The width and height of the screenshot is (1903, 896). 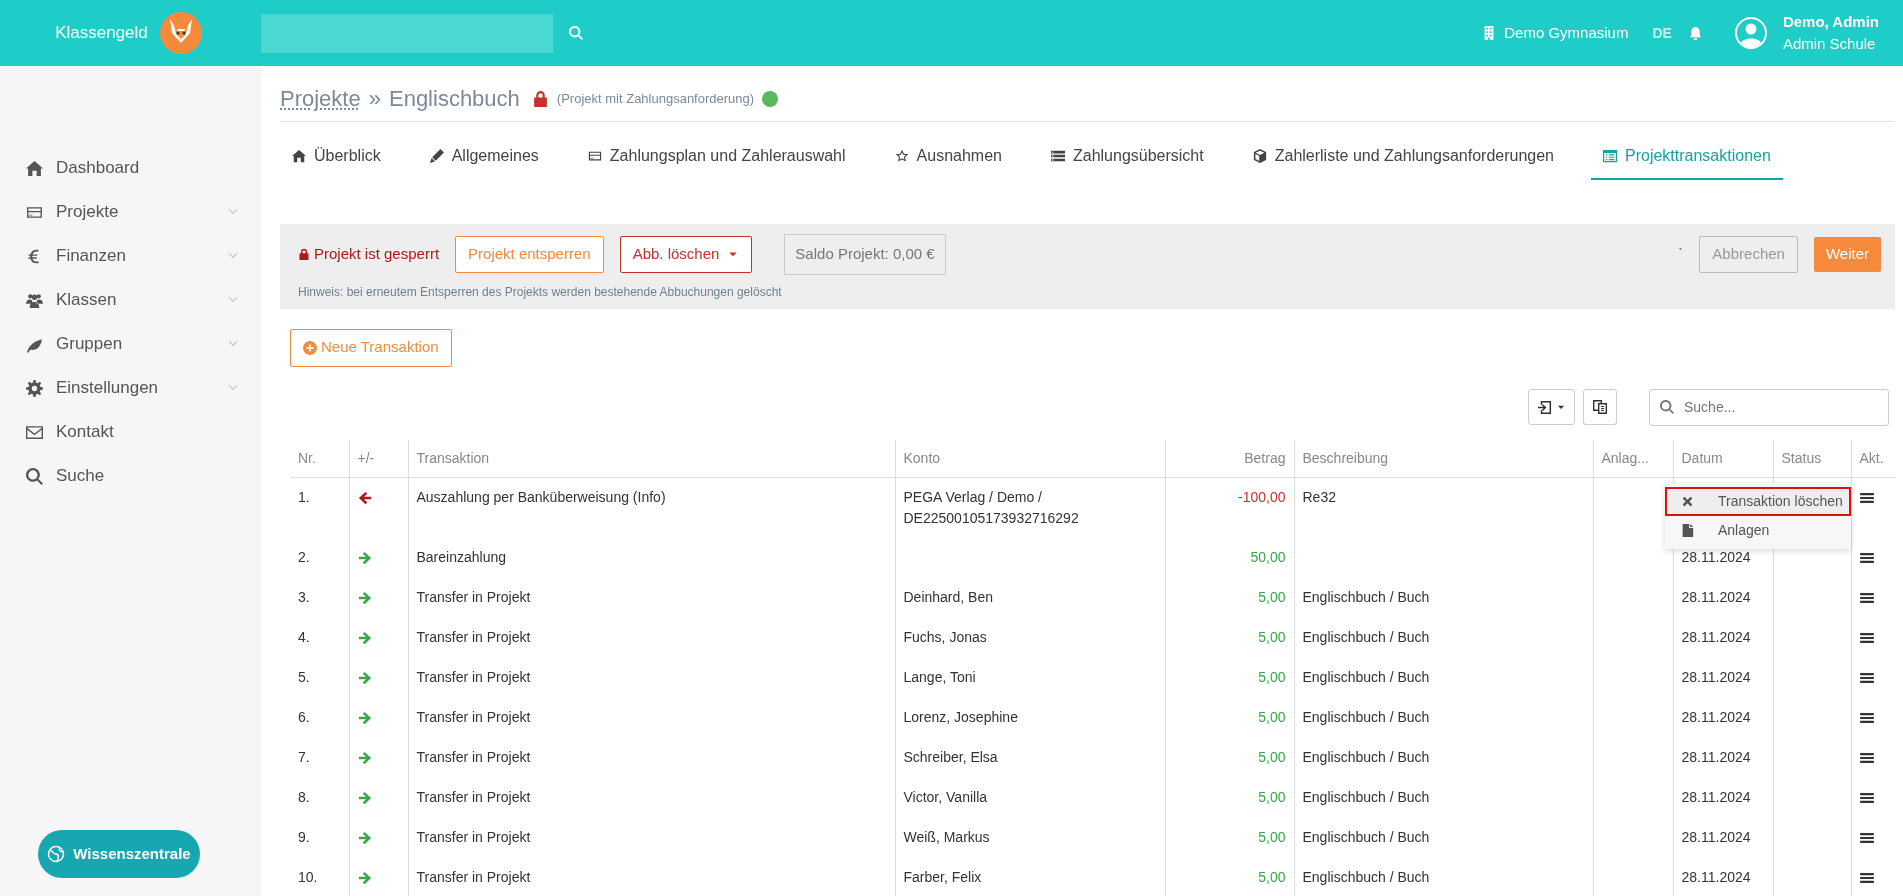 I want to click on settings-icon, so click(x=34, y=388).